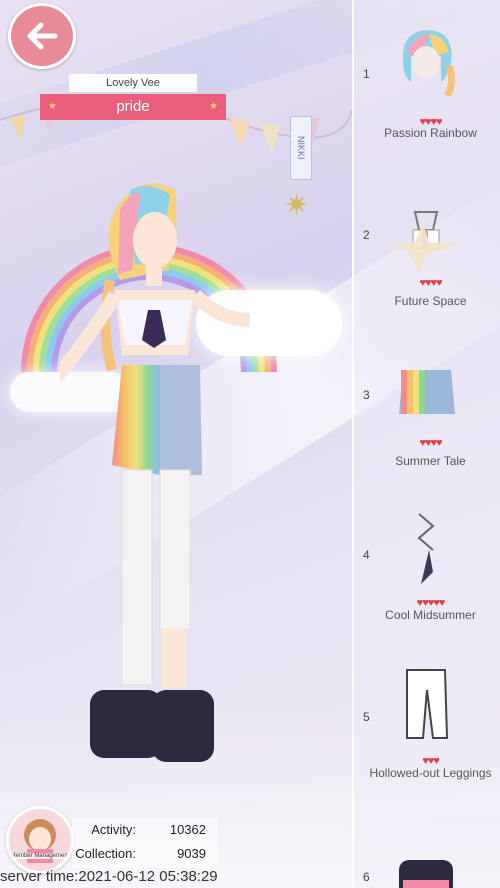  Describe the element at coordinates (133, 107) in the screenshot. I see `outfit-title: pride` at that location.